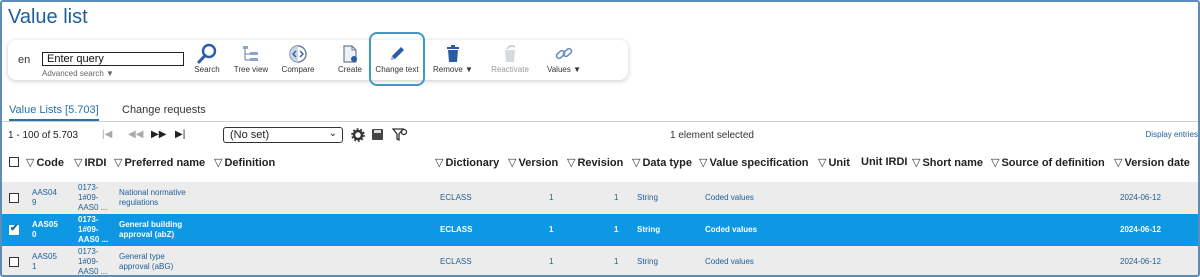 The image size is (1200, 277). Describe the element at coordinates (472, 163) in the screenshot. I see `column-dictionary-label: Dictionary` at that location.